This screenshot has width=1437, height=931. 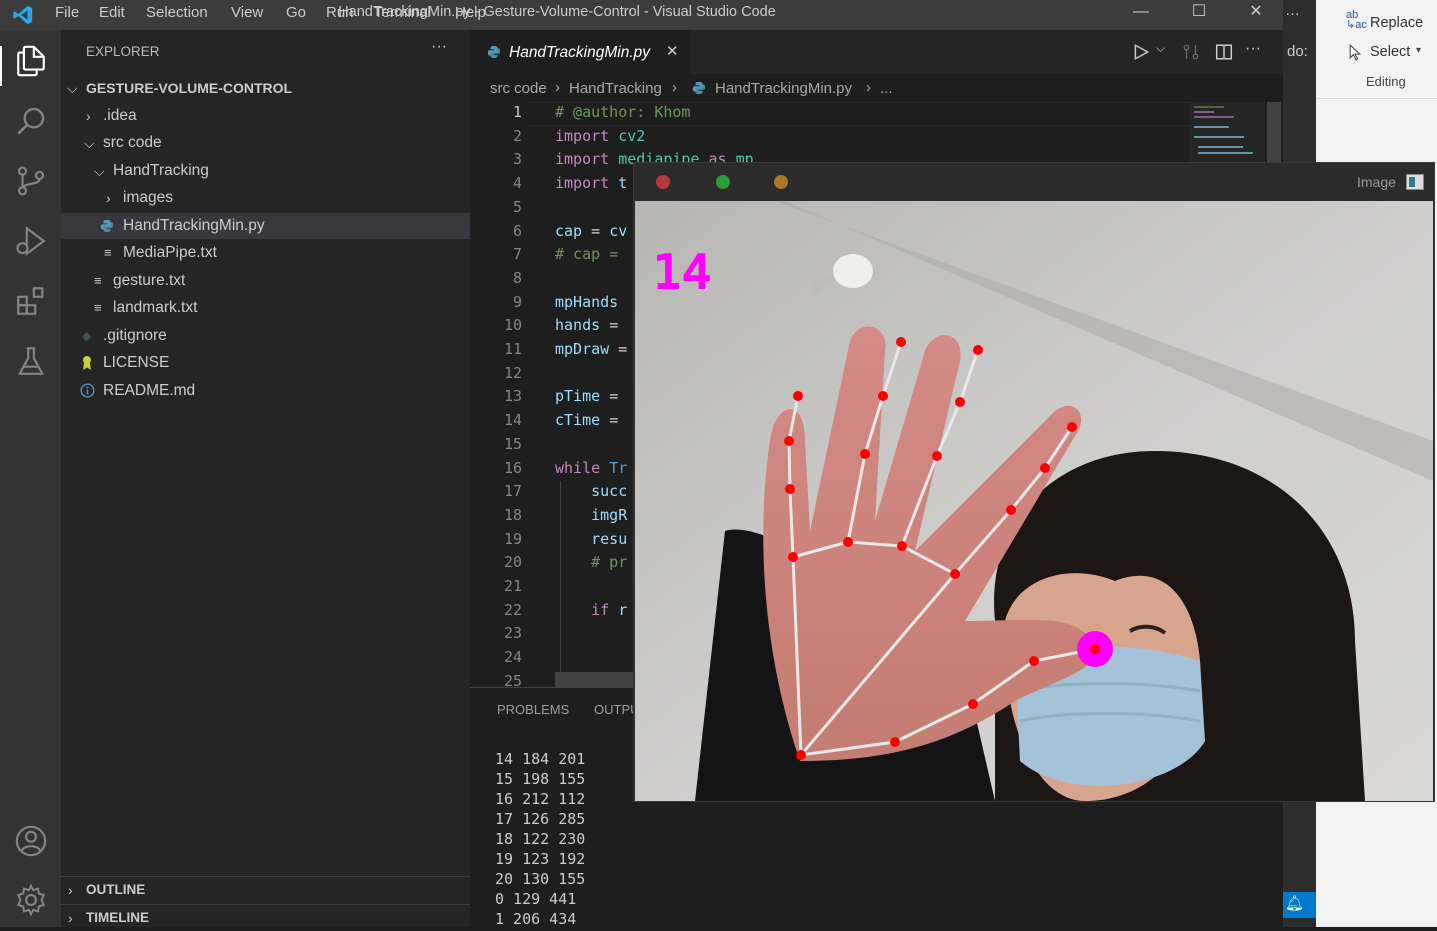 What do you see at coordinates (265, 281) in the screenshot?
I see `tree-item-gesture-txt: ≡ gesture.txt` at bounding box center [265, 281].